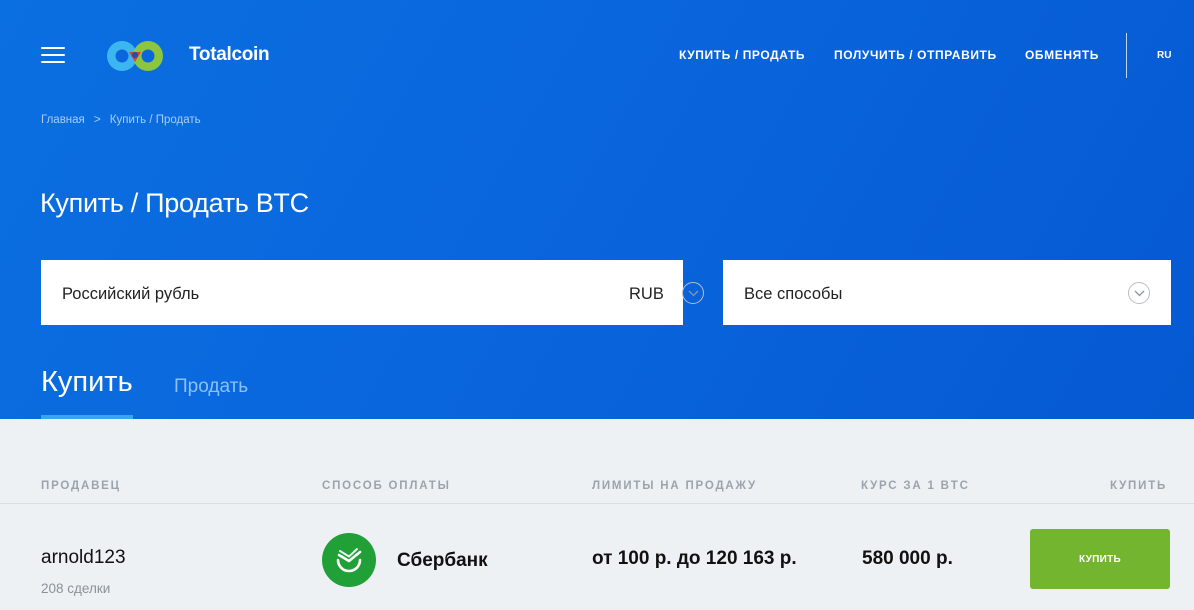 This screenshot has width=1194, height=610. What do you see at coordinates (211, 387) in the screenshot?
I see `tab-sell: Продать` at bounding box center [211, 387].